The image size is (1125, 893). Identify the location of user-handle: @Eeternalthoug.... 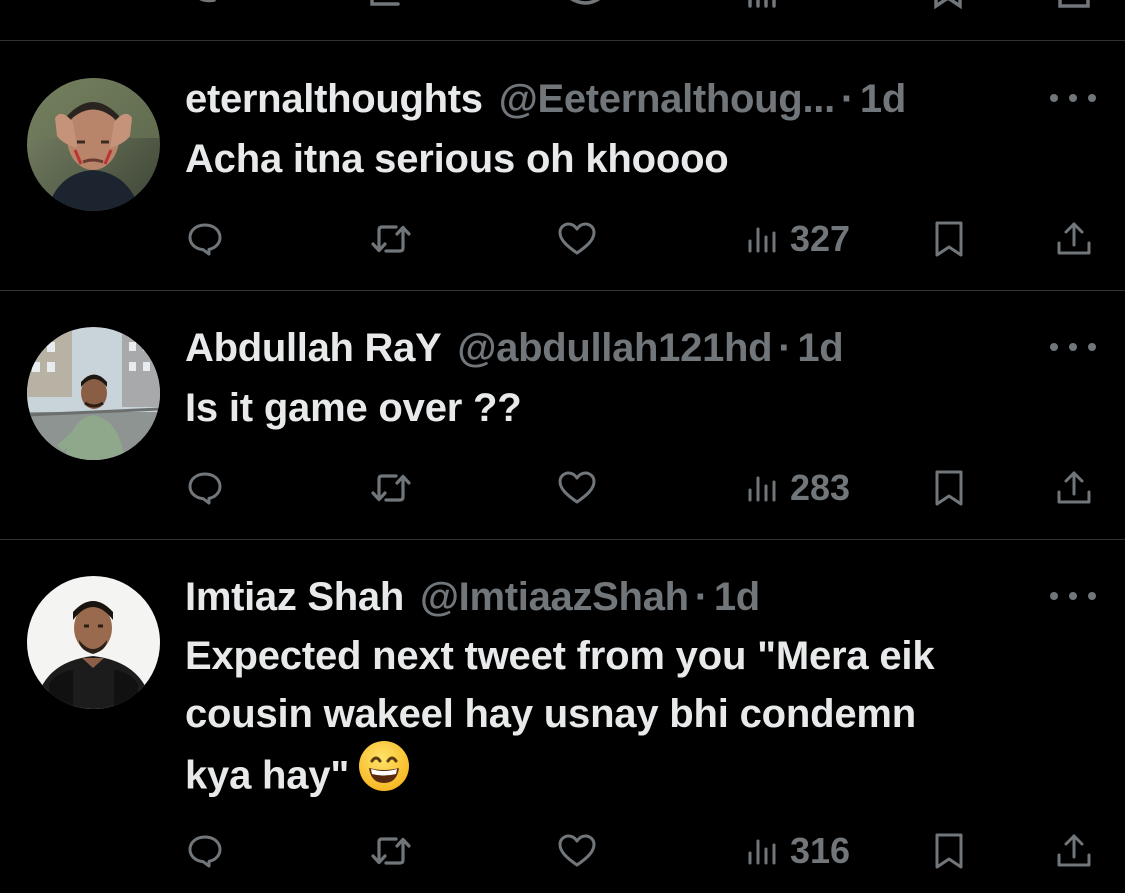
(667, 99).